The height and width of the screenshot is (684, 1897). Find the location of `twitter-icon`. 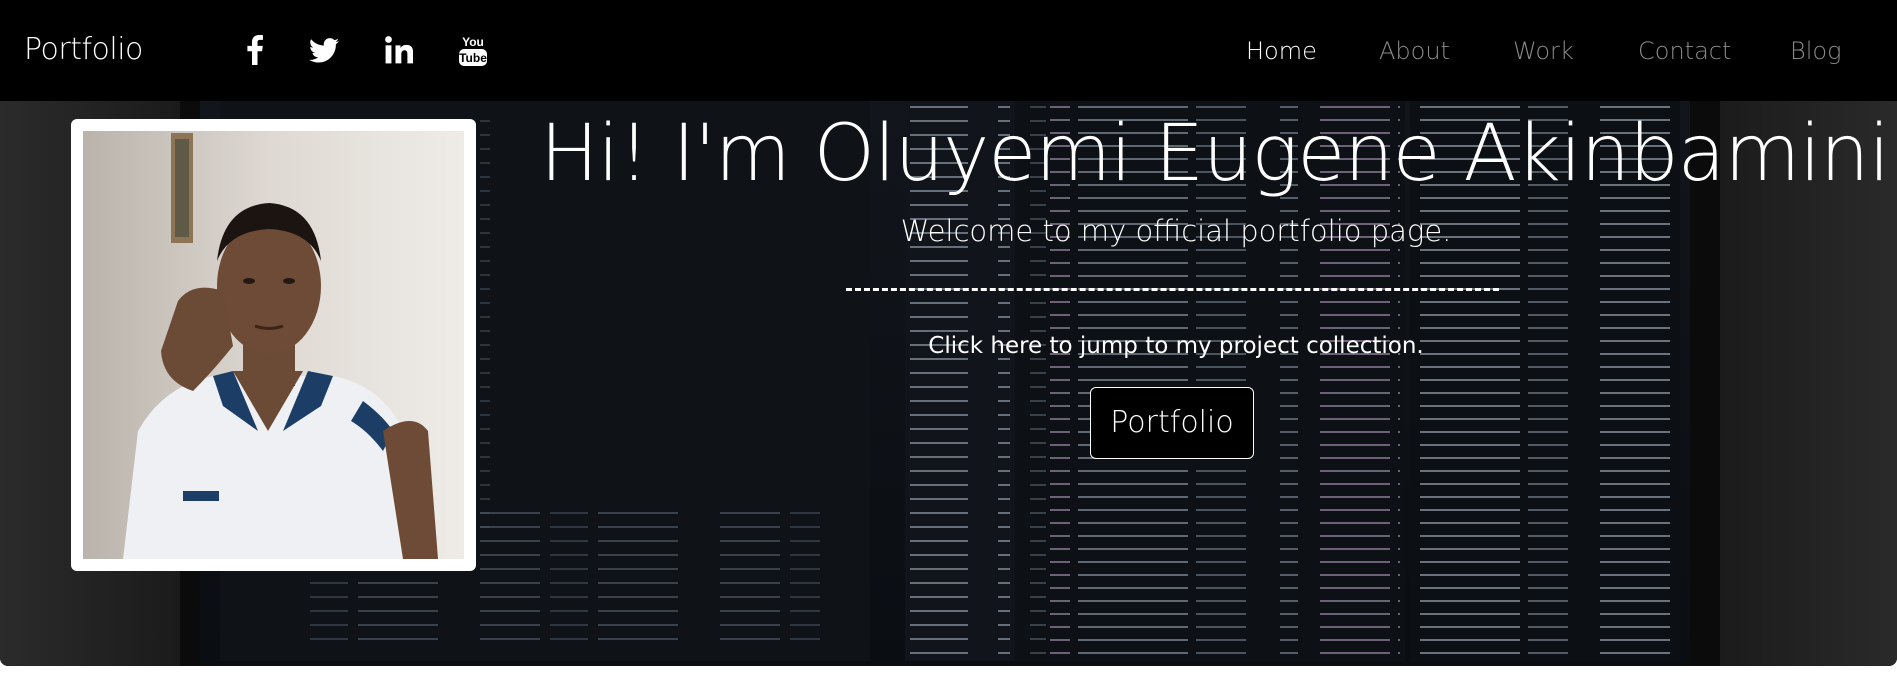

twitter-icon is located at coordinates (324, 49).